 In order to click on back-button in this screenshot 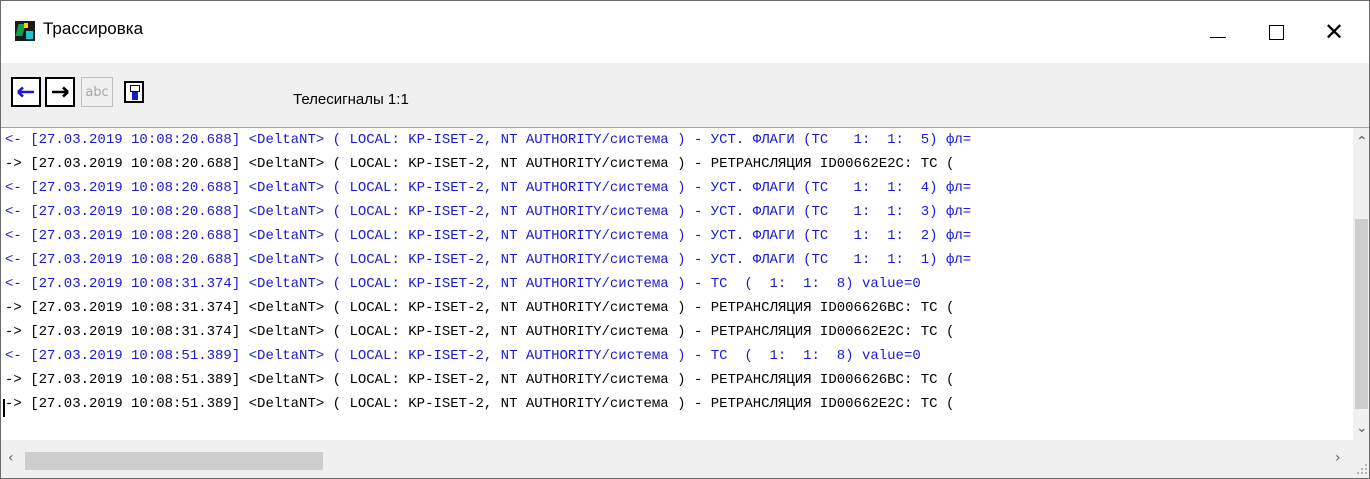, I will do `click(26, 92)`.